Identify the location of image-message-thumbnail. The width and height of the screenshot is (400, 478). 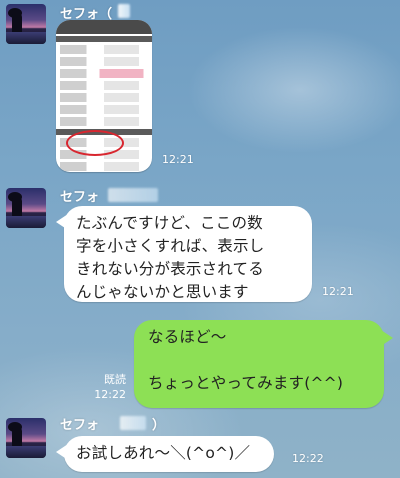
(104, 96).